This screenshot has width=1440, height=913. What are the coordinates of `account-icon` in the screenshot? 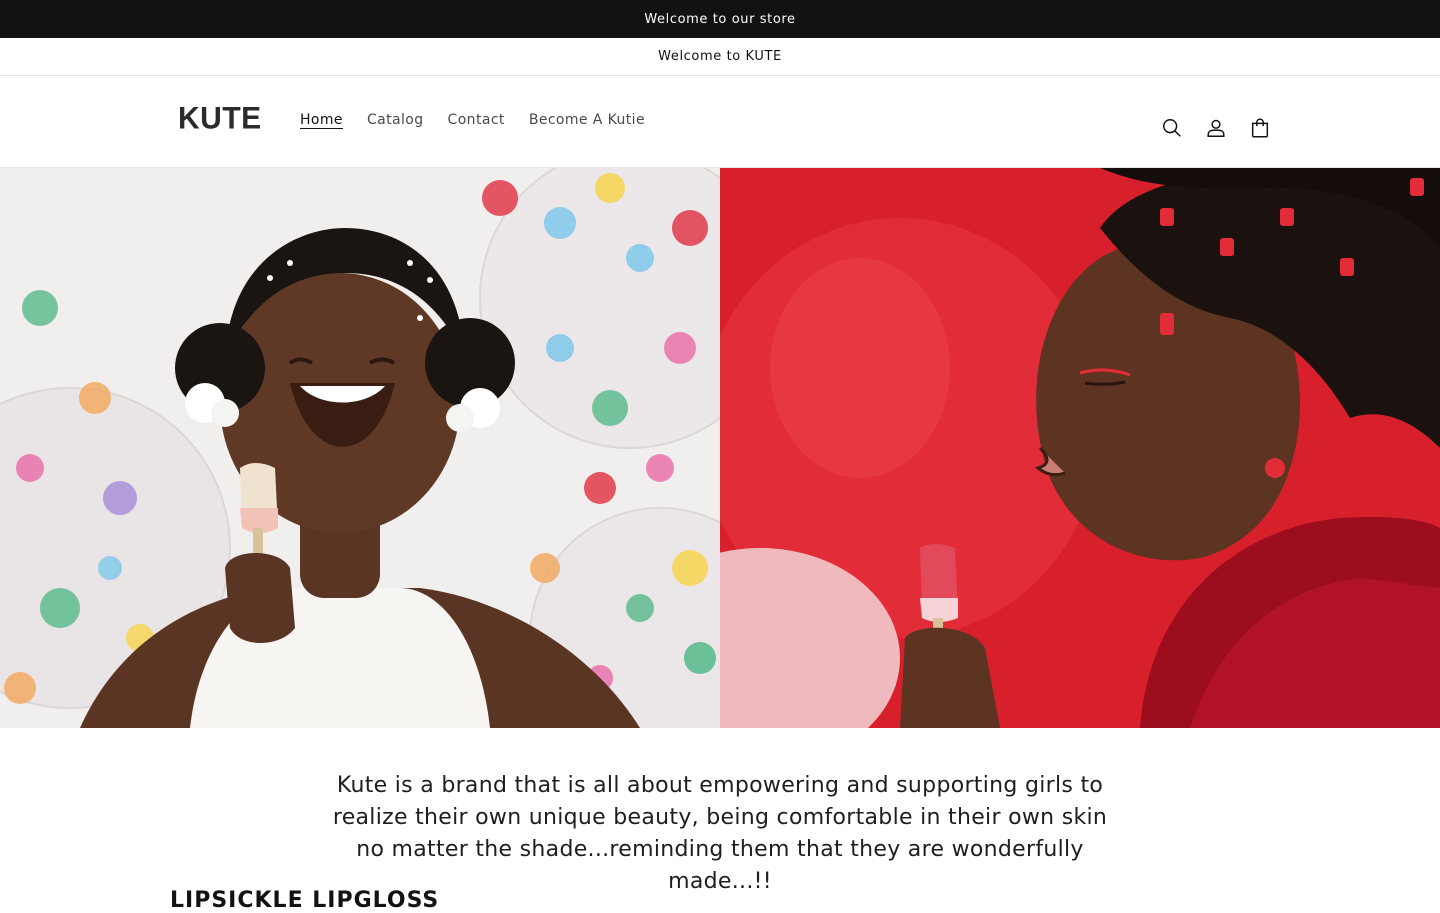 It's located at (1216, 128).